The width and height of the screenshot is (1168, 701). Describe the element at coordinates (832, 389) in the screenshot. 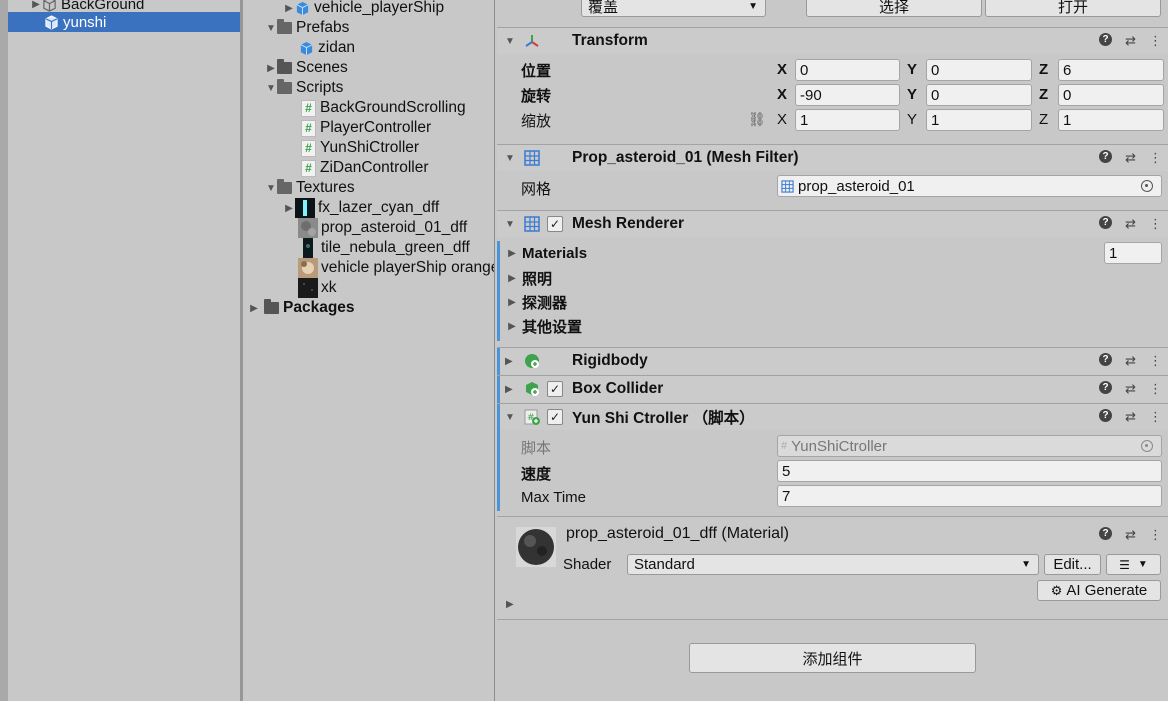

I see `box-collider-header: ▶ ✓ Box Collider ? ⇄ ⋮` at that location.